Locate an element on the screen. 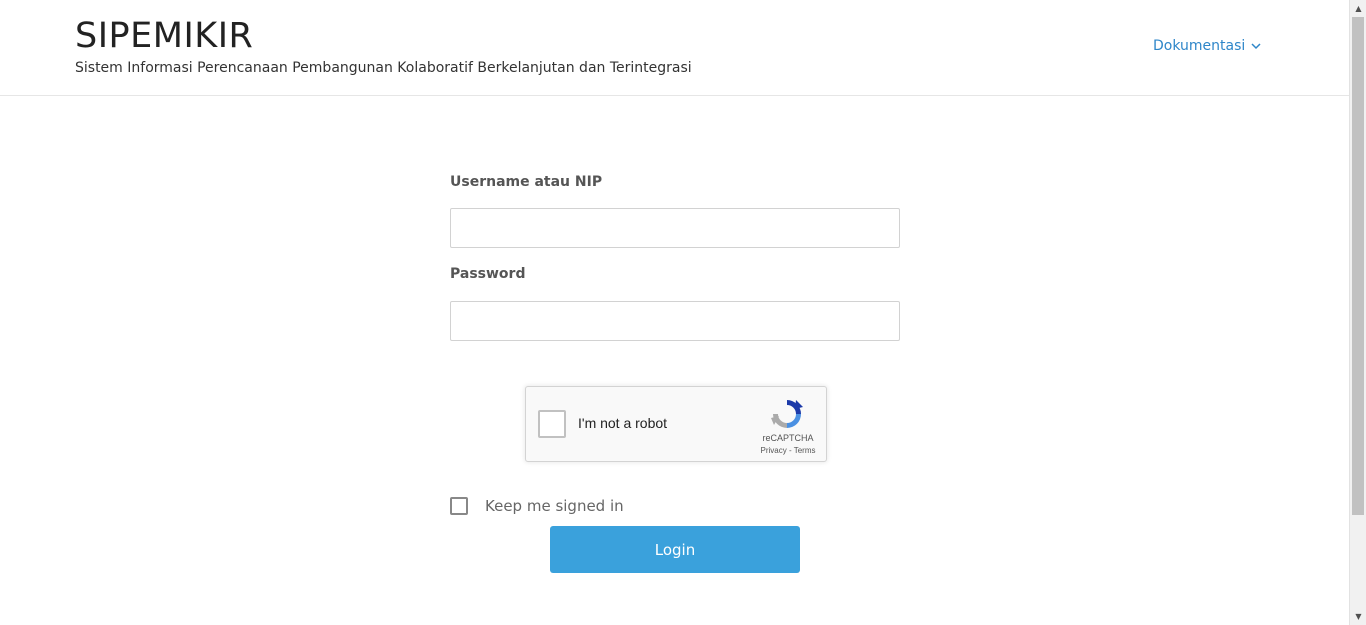 The width and height of the screenshot is (1366, 625). keep-signed-in-checkbox is located at coordinates (459, 506).